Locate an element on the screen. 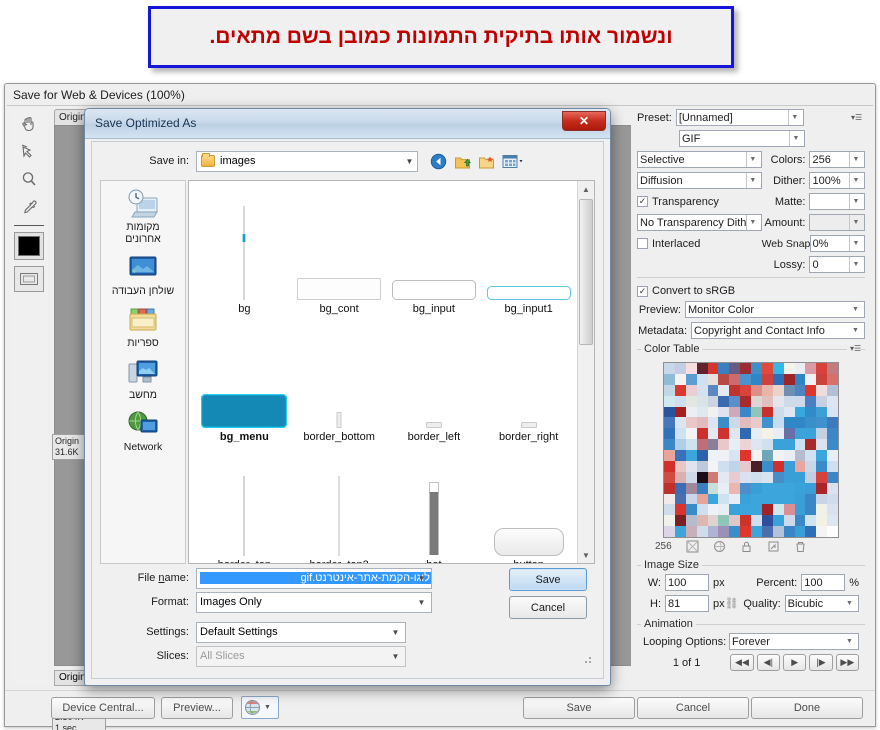 The width and height of the screenshot is (880, 730). snap-to-web-icon is located at coordinates (692, 546).